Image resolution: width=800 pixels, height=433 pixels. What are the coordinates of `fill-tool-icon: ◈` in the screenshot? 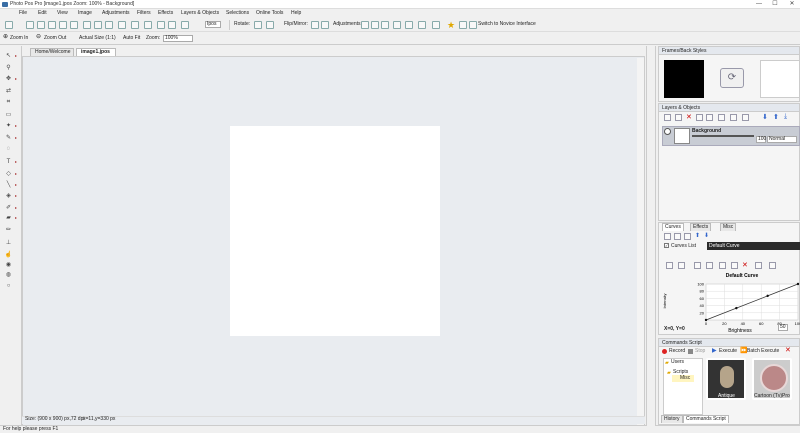 It's located at (8, 196).